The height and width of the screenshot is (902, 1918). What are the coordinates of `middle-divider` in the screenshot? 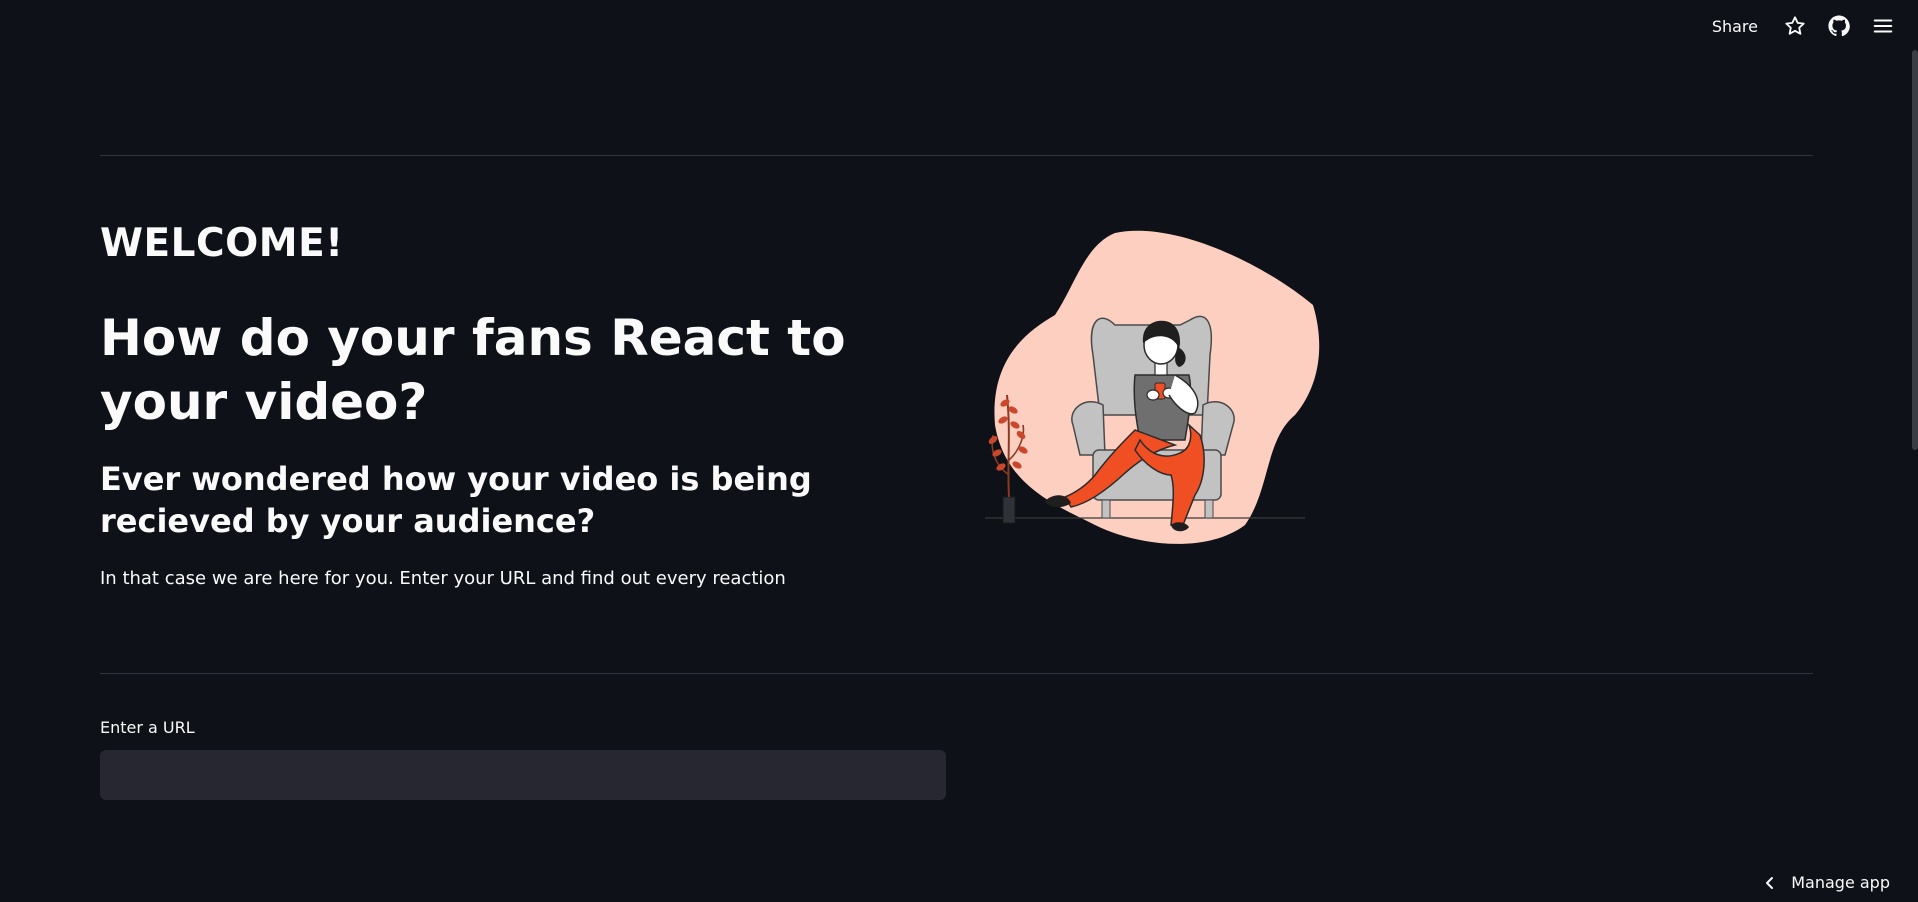 It's located at (956, 673).